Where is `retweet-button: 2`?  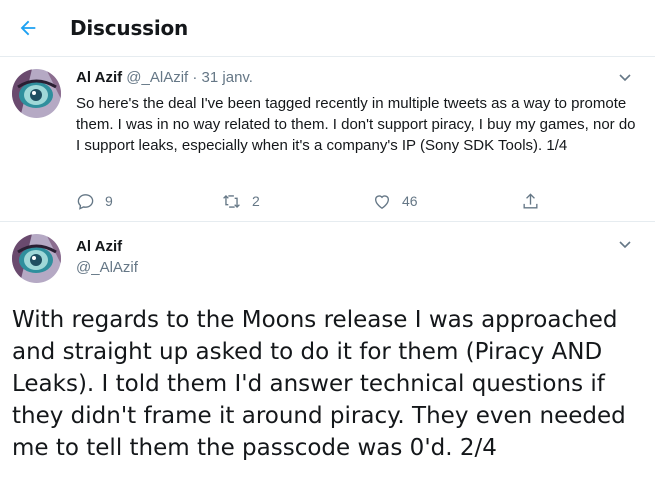 retweet-button: 2 is located at coordinates (240, 201).